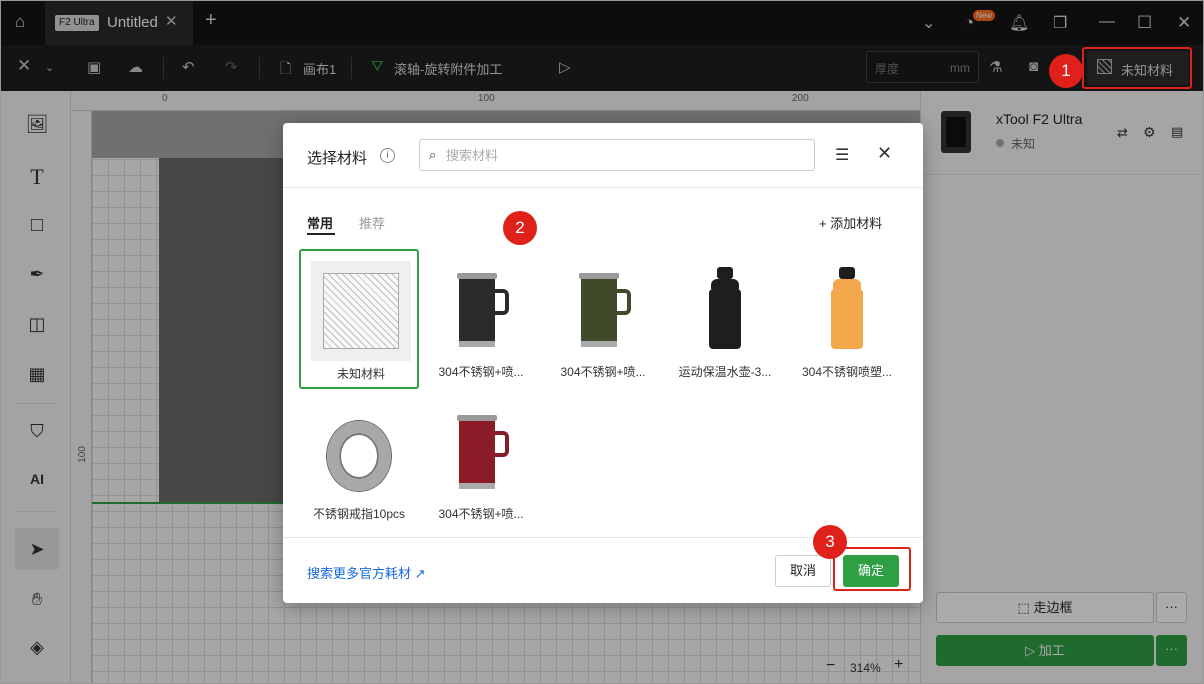  What do you see at coordinates (481, 309) in the screenshot?
I see `black-mug-image` at bounding box center [481, 309].